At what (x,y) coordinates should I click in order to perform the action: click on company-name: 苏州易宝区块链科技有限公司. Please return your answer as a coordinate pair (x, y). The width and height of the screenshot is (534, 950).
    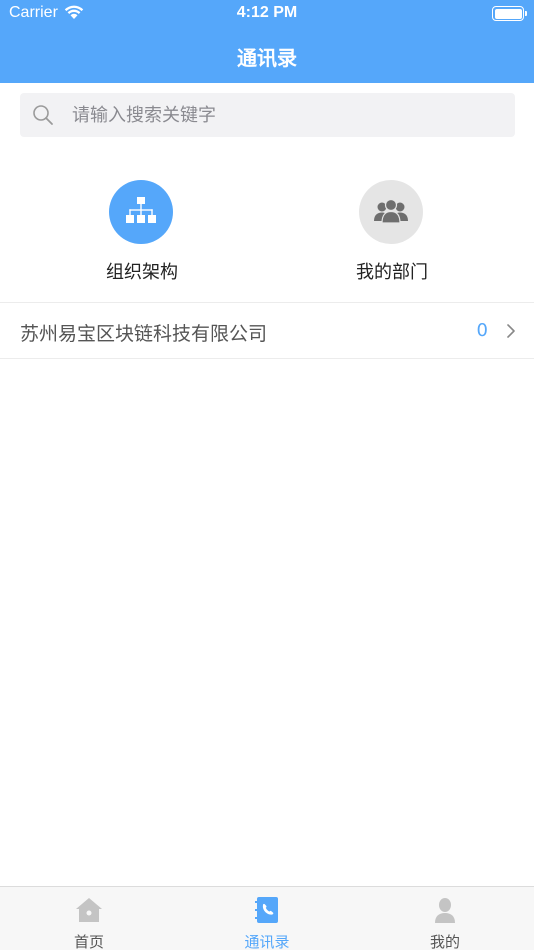
    Looking at the image, I should click on (144, 334).